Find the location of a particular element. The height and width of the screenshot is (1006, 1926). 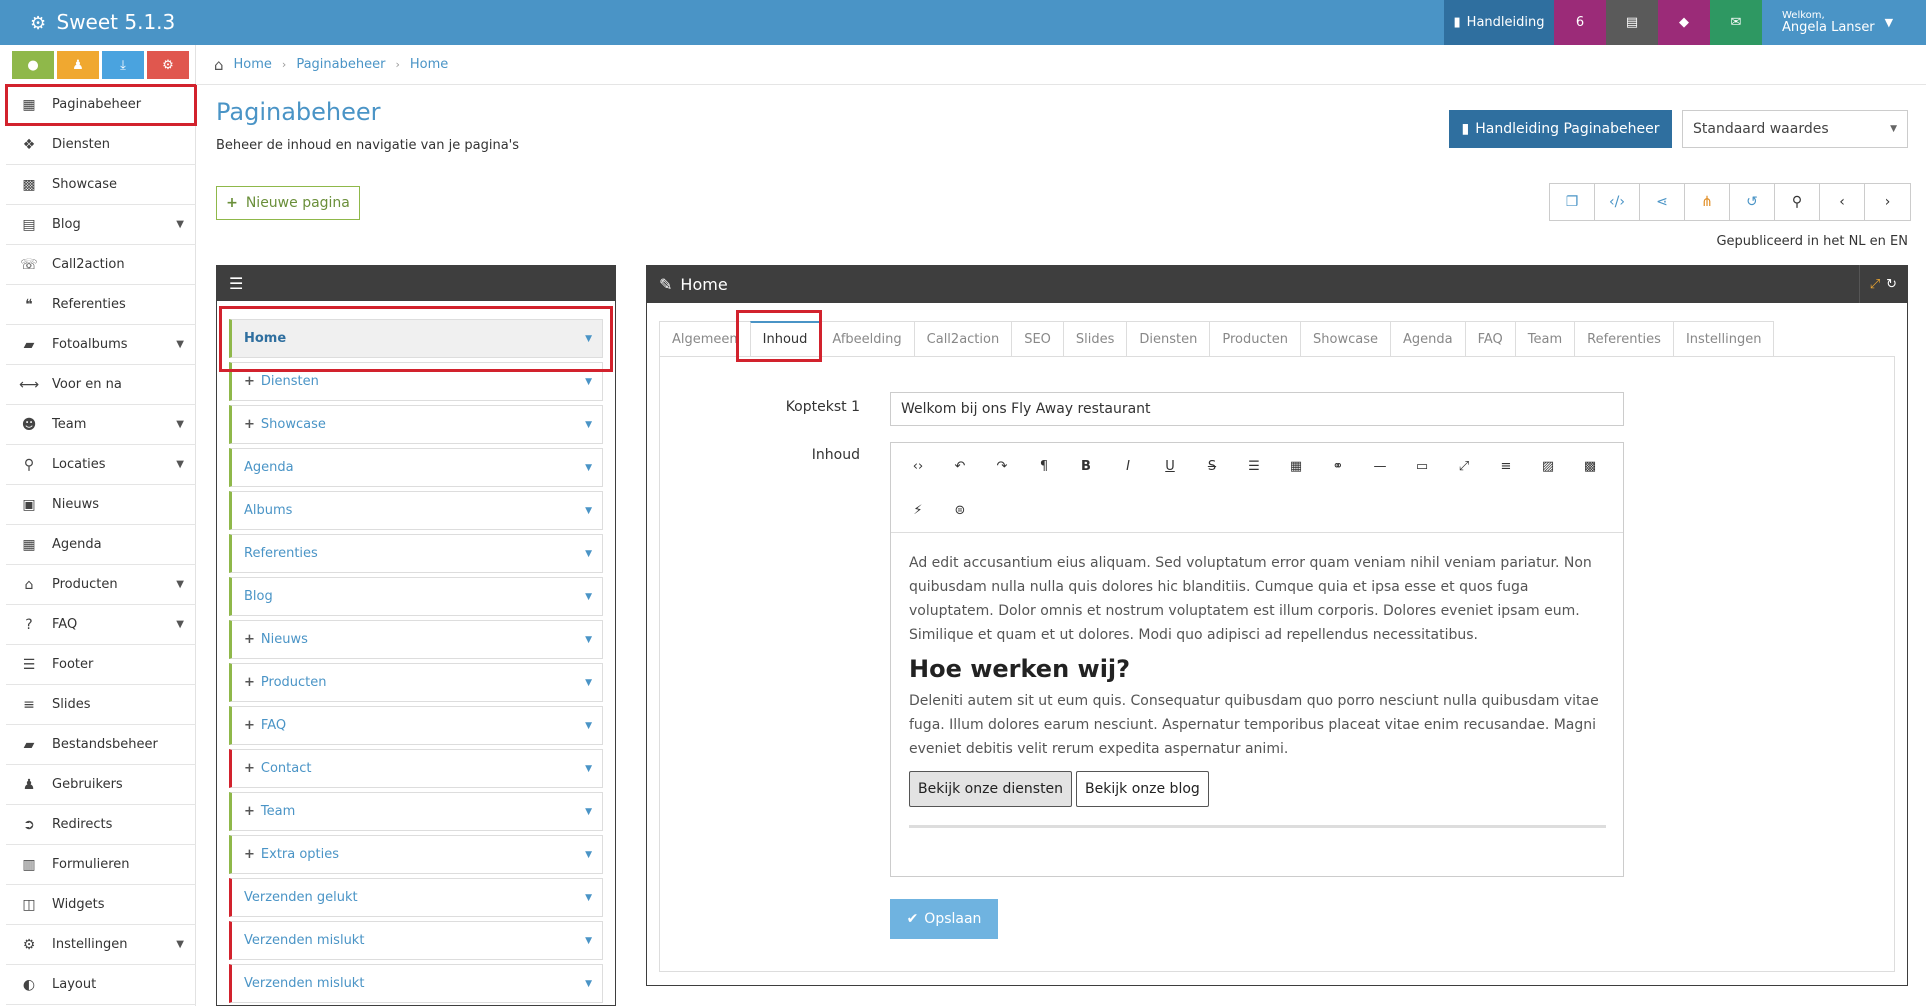

sidebar-item-paginabeheer: ▦ Paginabeheer is located at coordinates (101, 105).